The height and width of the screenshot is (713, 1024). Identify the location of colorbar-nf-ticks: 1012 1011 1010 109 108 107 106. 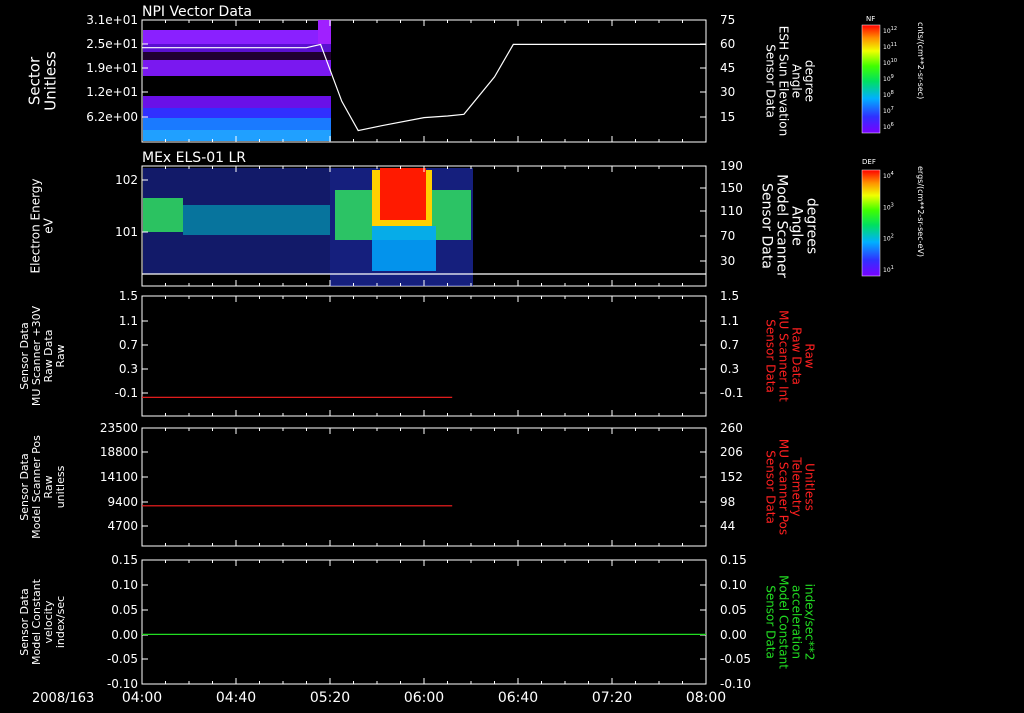
(890, 78).